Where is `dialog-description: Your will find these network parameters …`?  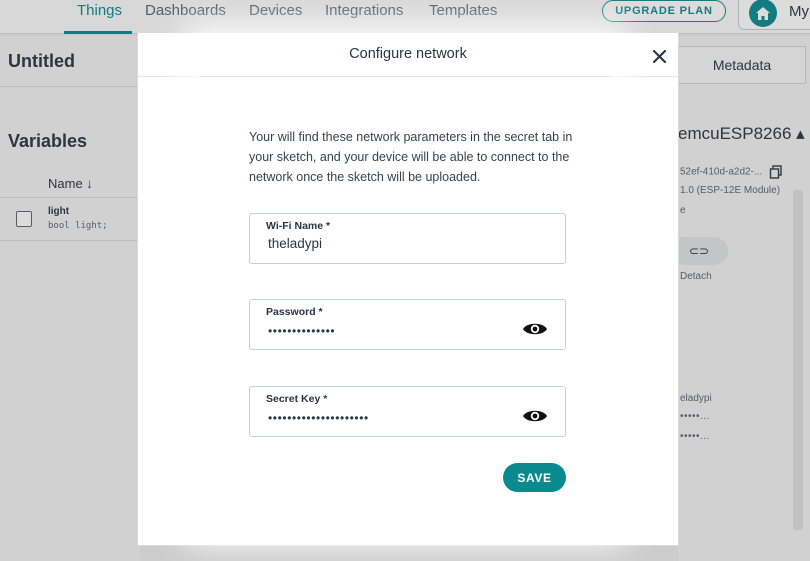
dialog-description: Your will find these network parameters … is located at coordinates (411, 157).